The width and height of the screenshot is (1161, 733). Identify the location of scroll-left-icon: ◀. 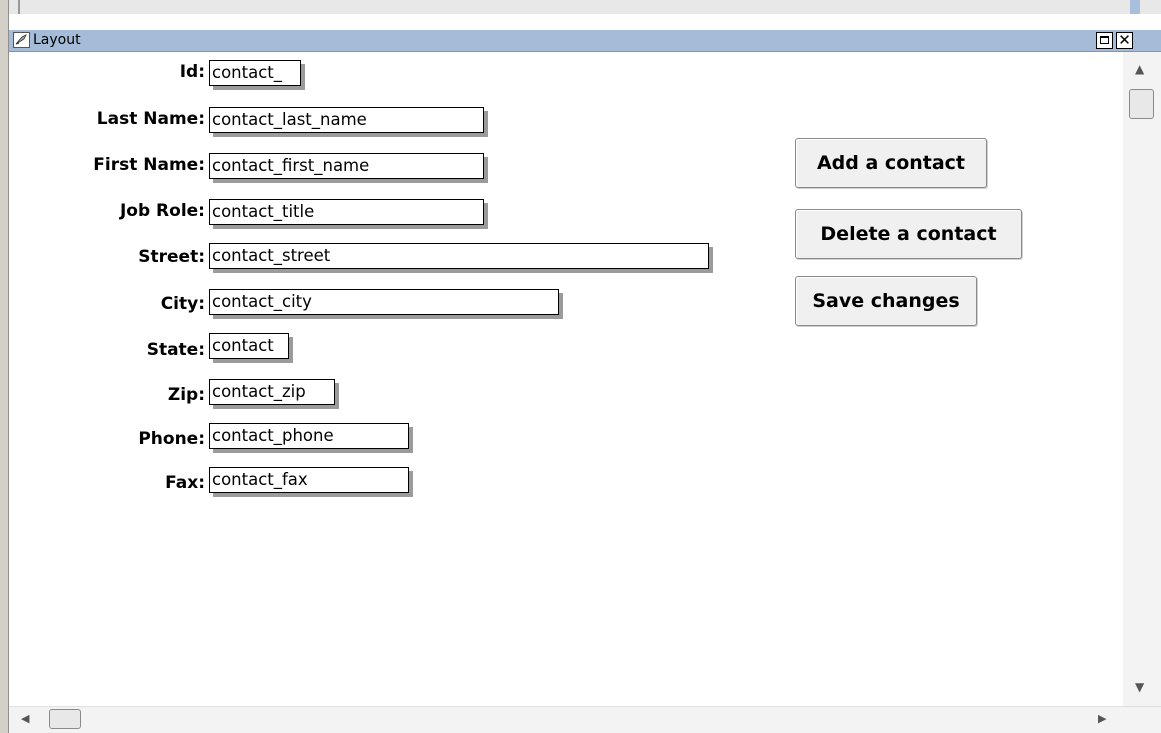
(25, 718).